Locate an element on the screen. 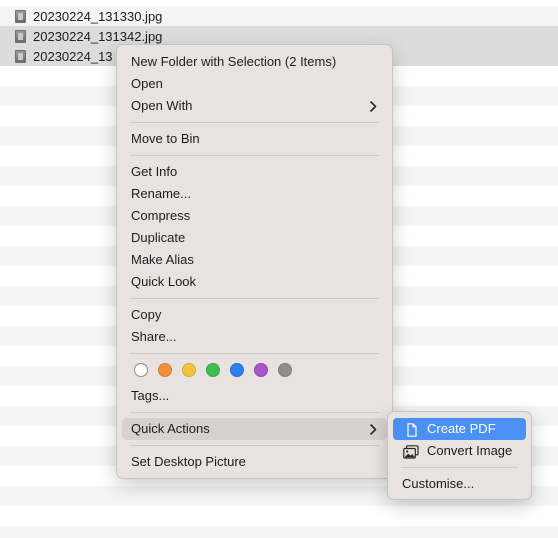 The height and width of the screenshot is (538, 558). menu-item-quick-look: Quick Look is located at coordinates (254, 282).